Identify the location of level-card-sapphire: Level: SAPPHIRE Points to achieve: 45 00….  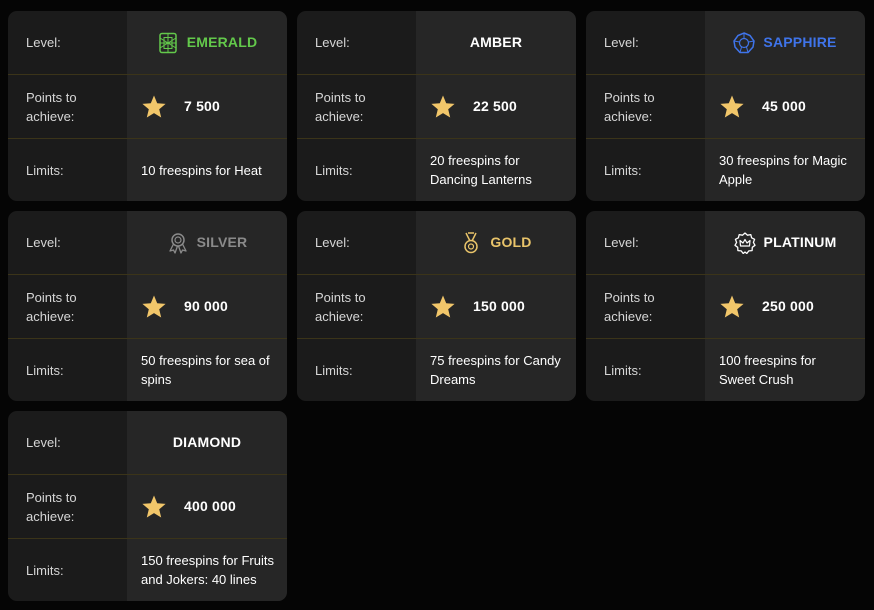
(725, 106).